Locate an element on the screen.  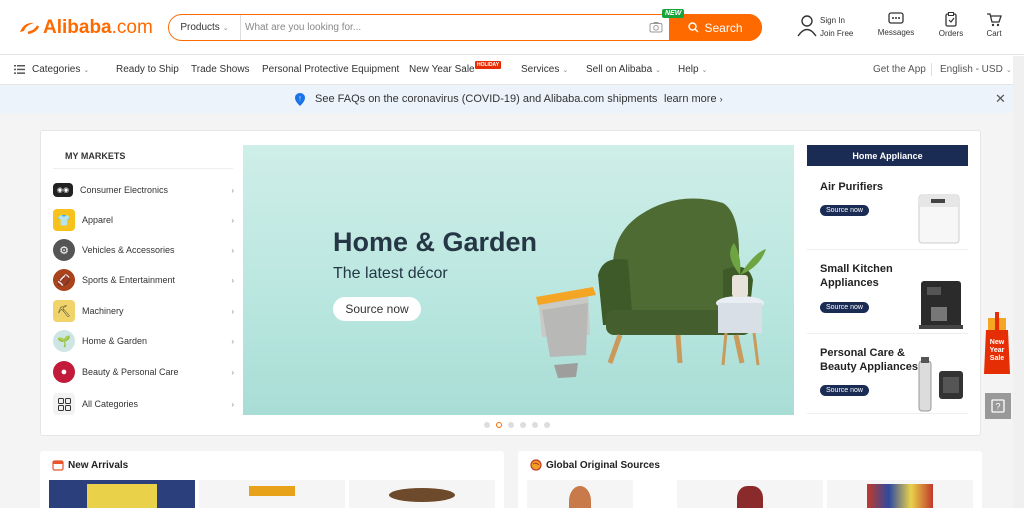
logo-icon is located at coordinates (30, 28).